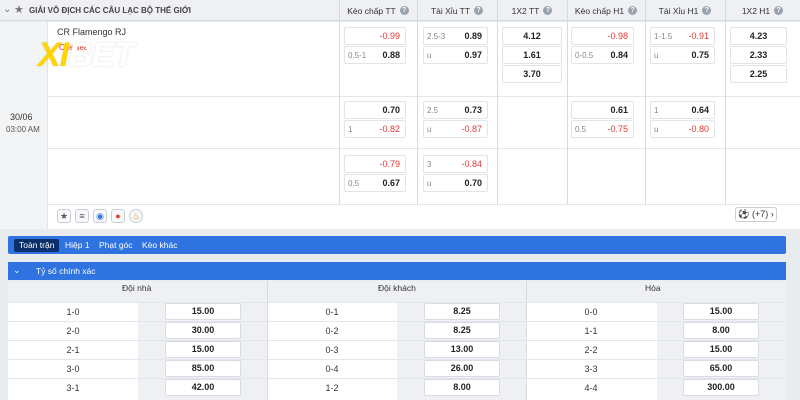 Image resolution: width=800 pixels, height=400 pixels. I want to click on score-label: 0-4, so click(332, 369).